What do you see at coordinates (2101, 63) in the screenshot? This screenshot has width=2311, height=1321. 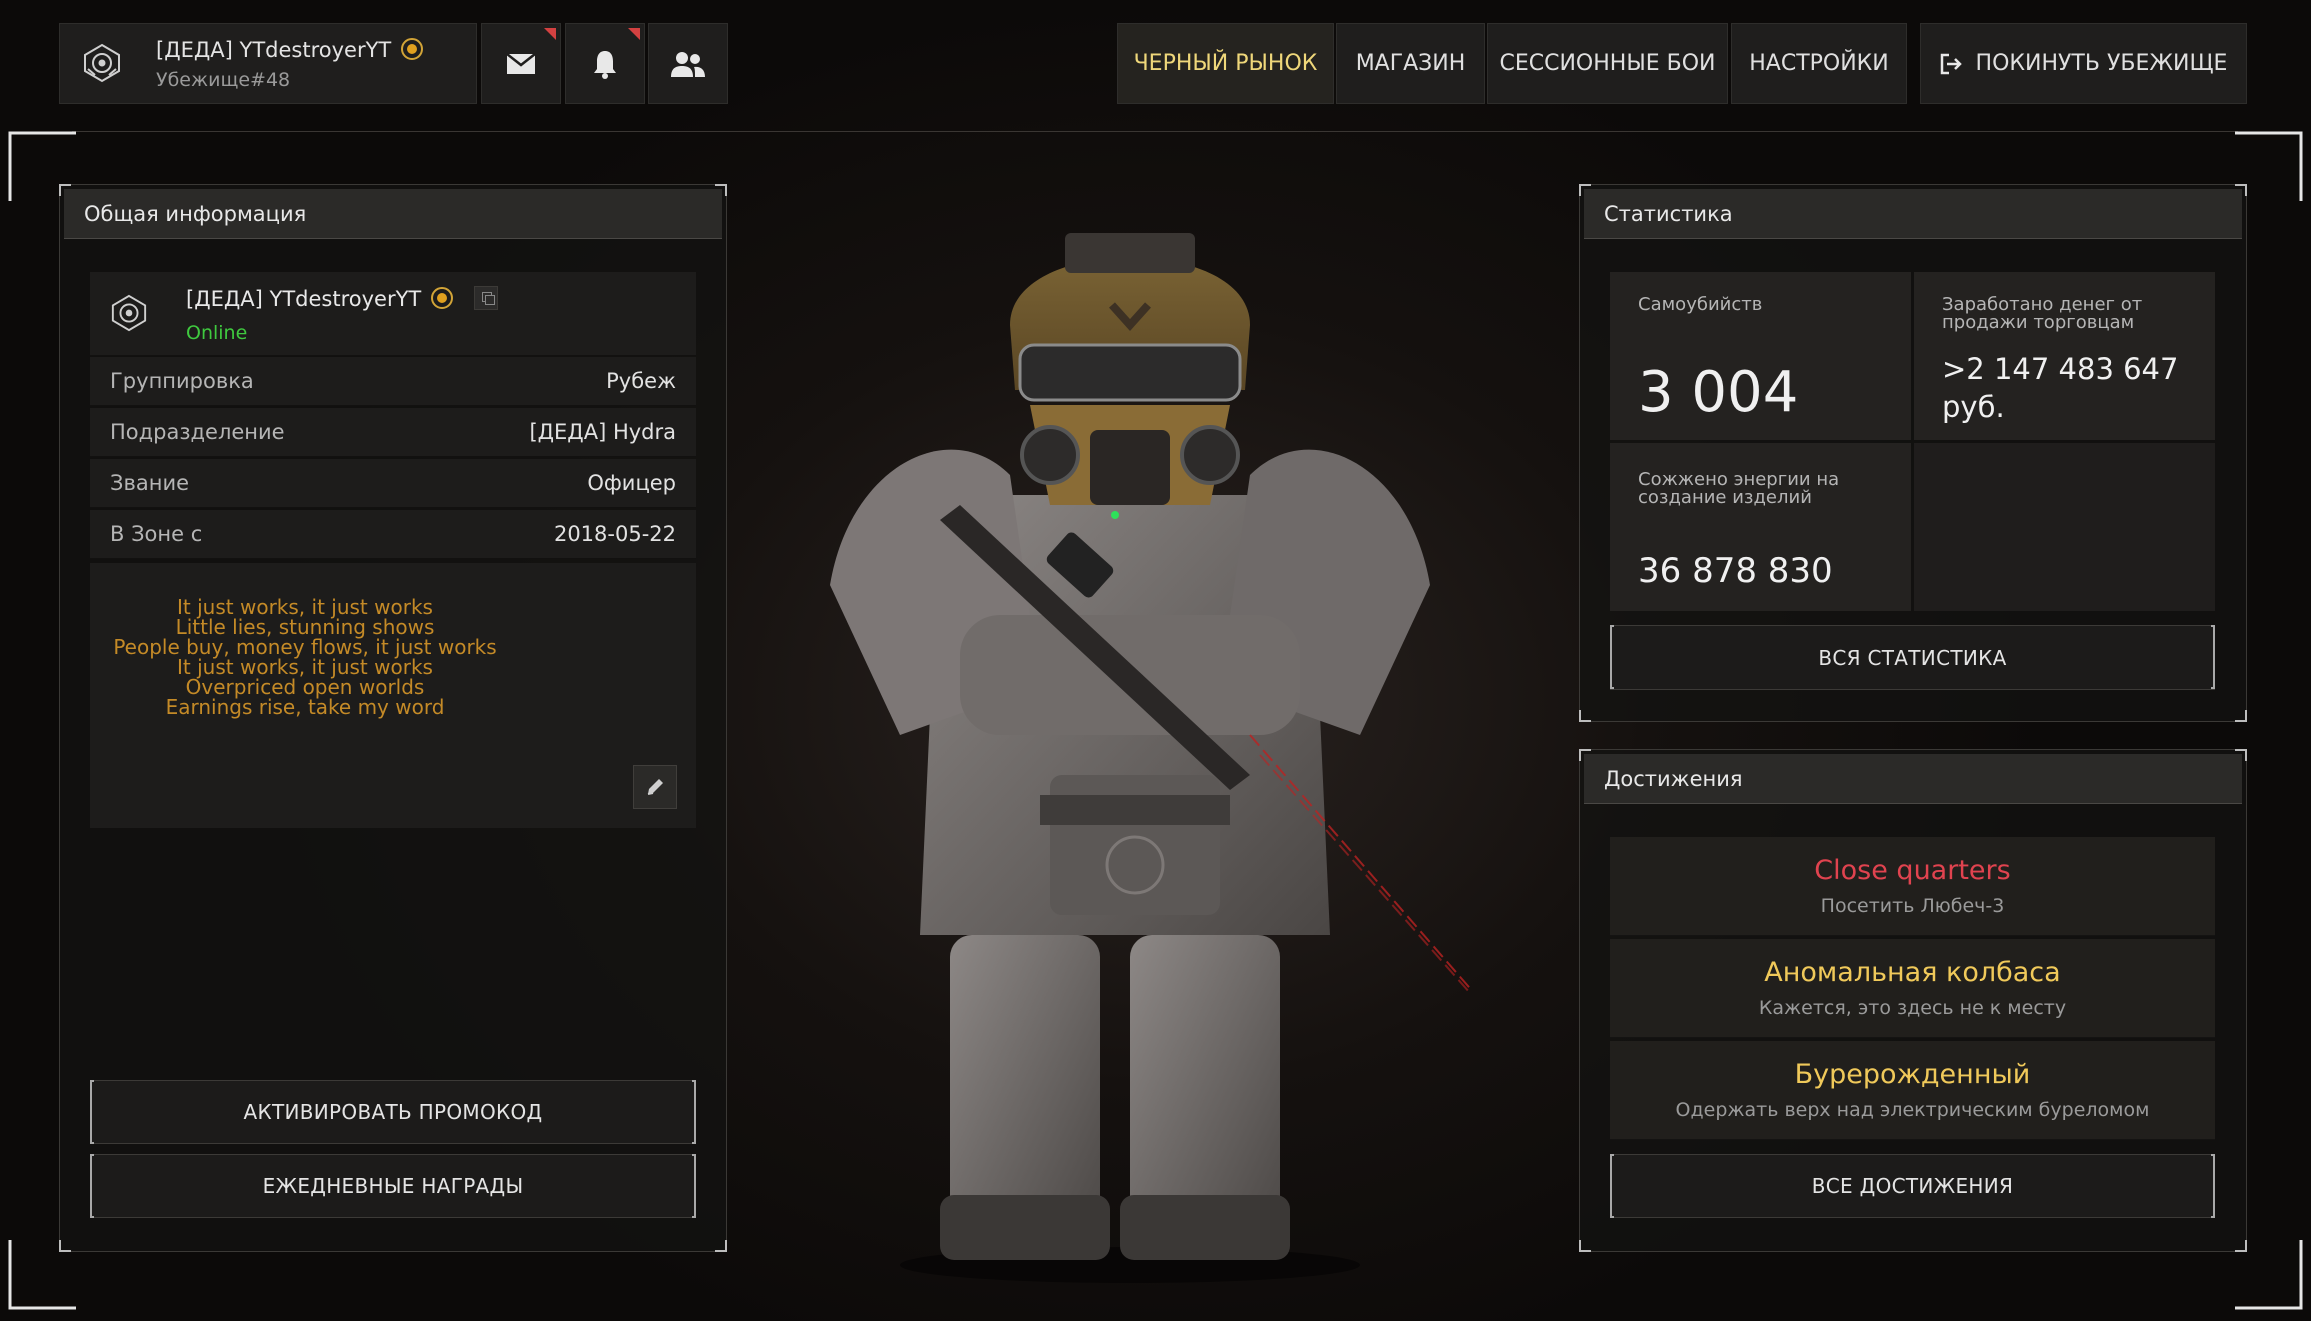 I see `leave-shelter-label: ПОКИНУТЬ УБЕЖИЩЕ` at bounding box center [2101, 63].